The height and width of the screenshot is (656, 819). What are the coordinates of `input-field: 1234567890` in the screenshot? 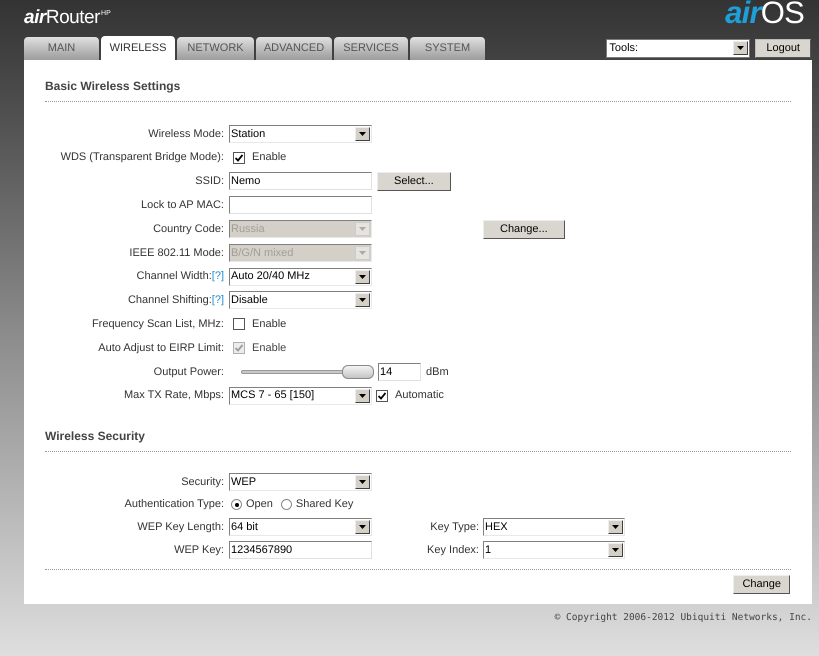 It's located at (300, 549).